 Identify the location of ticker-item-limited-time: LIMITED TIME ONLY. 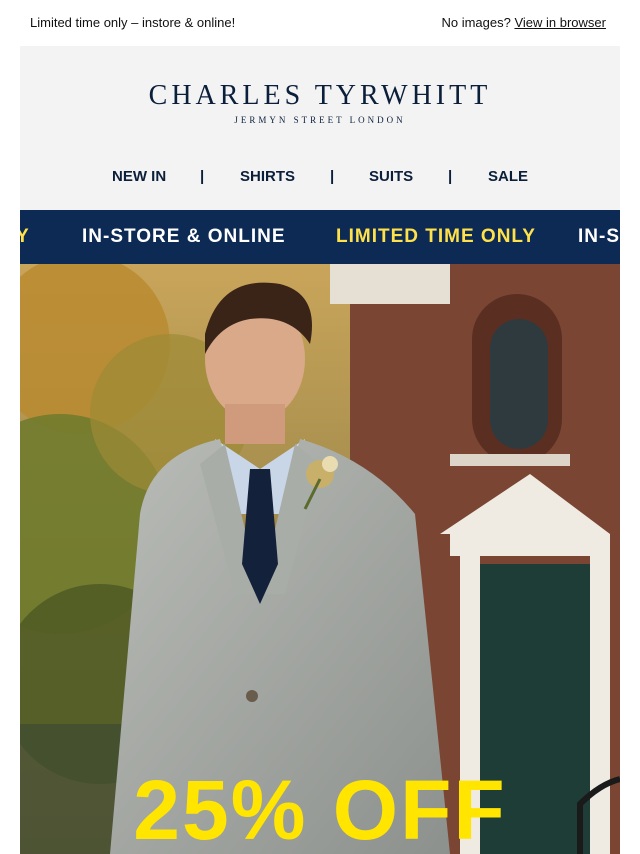
(436, 236).